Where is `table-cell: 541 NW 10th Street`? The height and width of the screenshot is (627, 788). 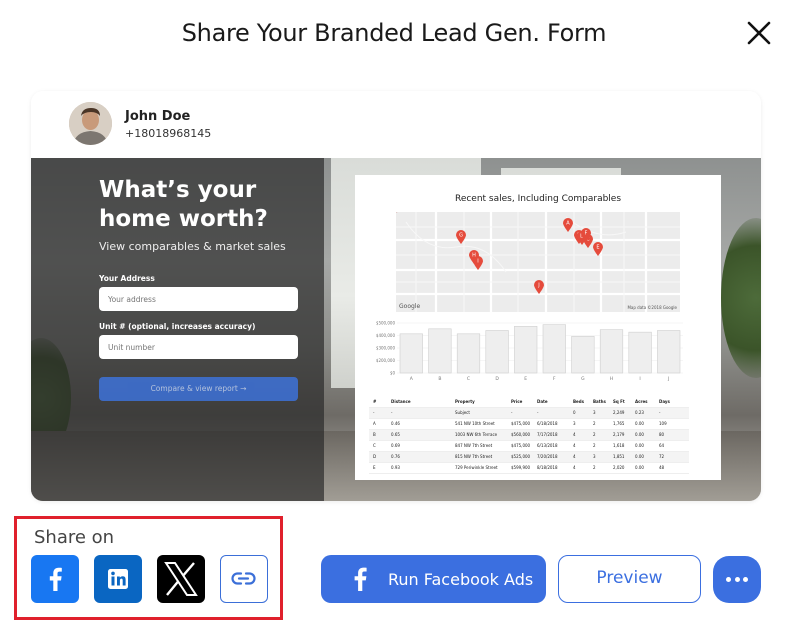 table-cell: 541 NW 10th Street is located at coordinates (475, 423).